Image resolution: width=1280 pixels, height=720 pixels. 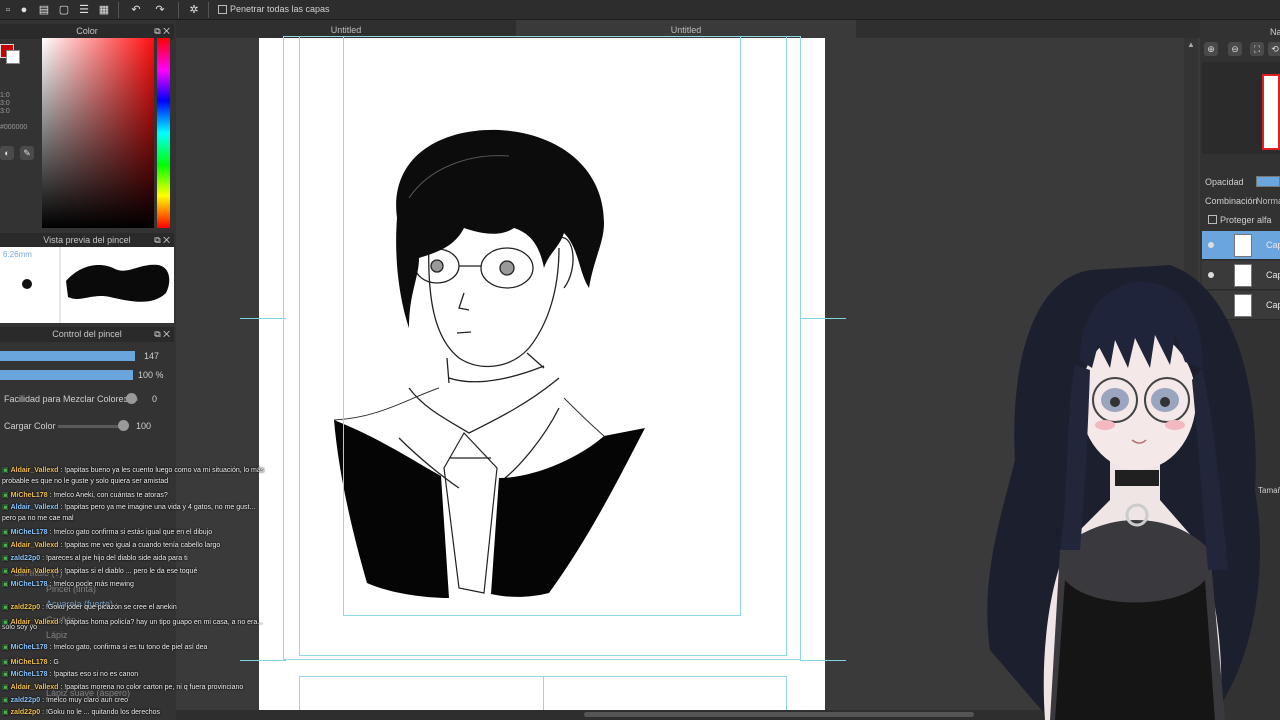 I want to click on rgb-readout: 3:0, so click(x=5, y=103).